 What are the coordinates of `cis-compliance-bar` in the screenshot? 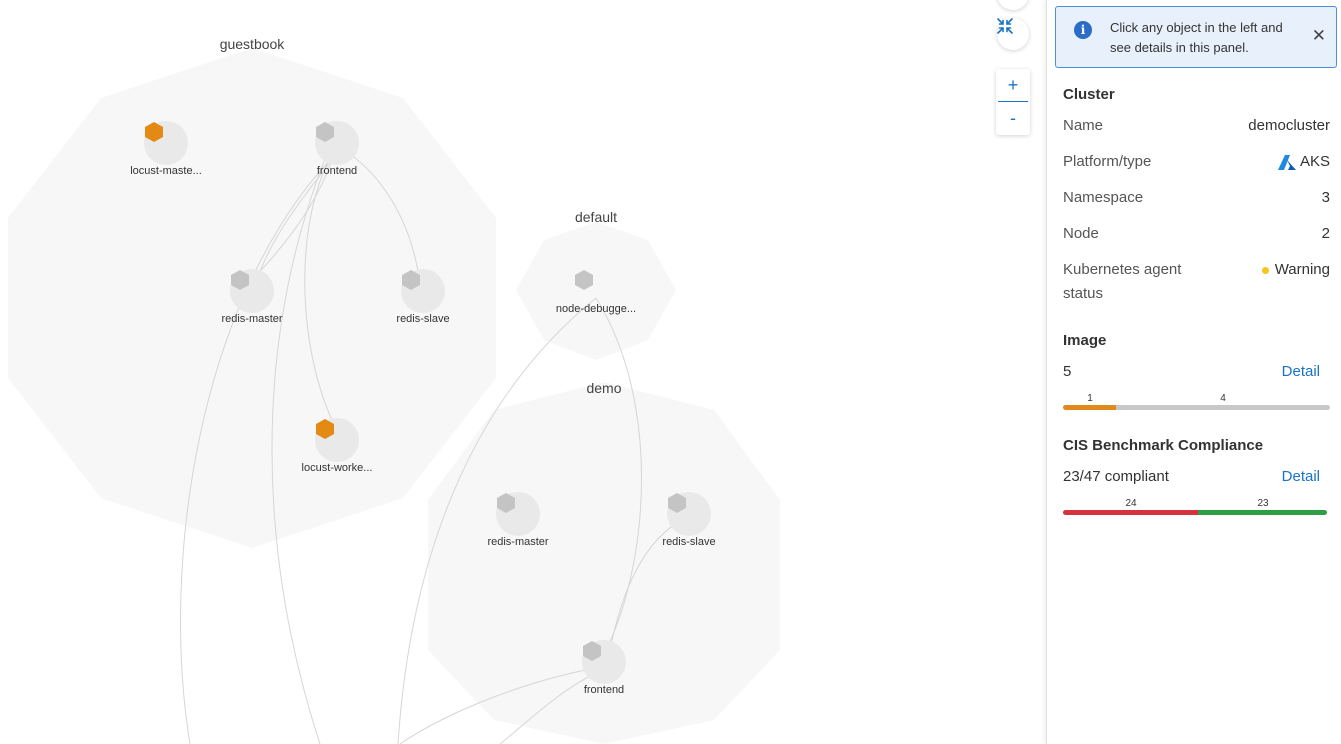 It's located at (1195, 512).